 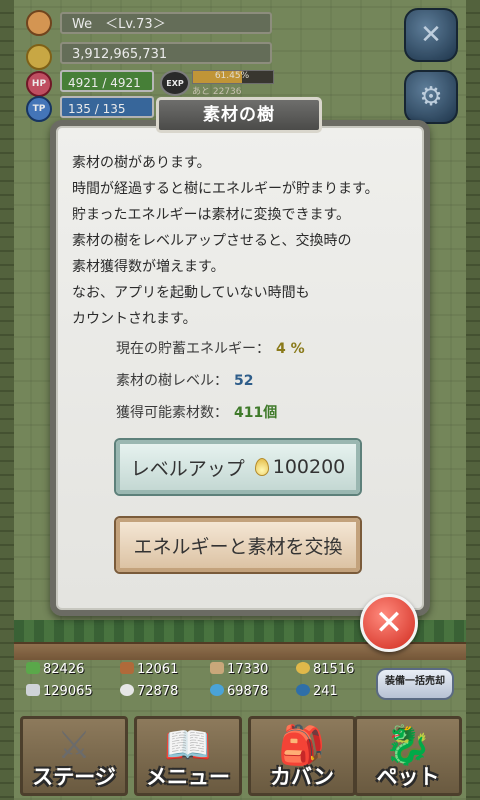 What do you see at coordinates (33, 690) in the screenshot?
I see `ingot-icon` at bounding box center [33, 690].